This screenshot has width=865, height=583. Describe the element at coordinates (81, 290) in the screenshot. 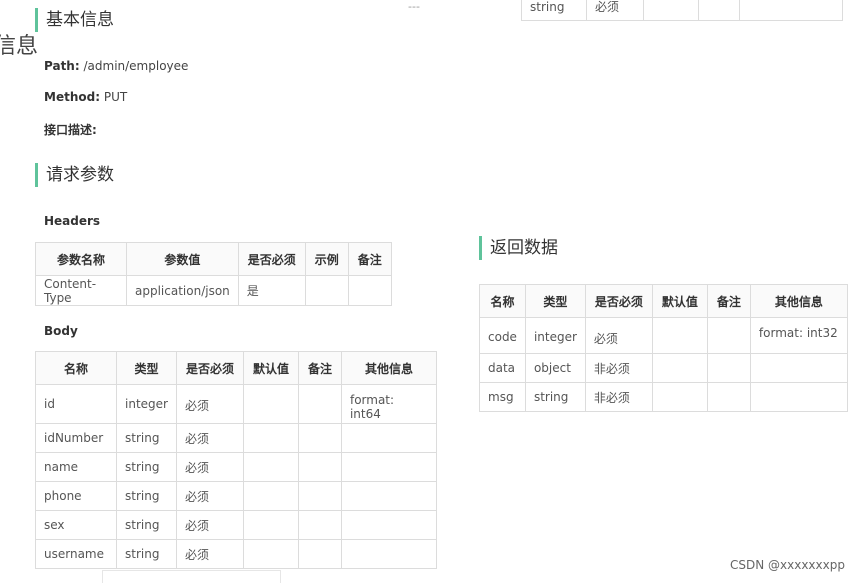

I see `table-cell: Content-Type` at that location.